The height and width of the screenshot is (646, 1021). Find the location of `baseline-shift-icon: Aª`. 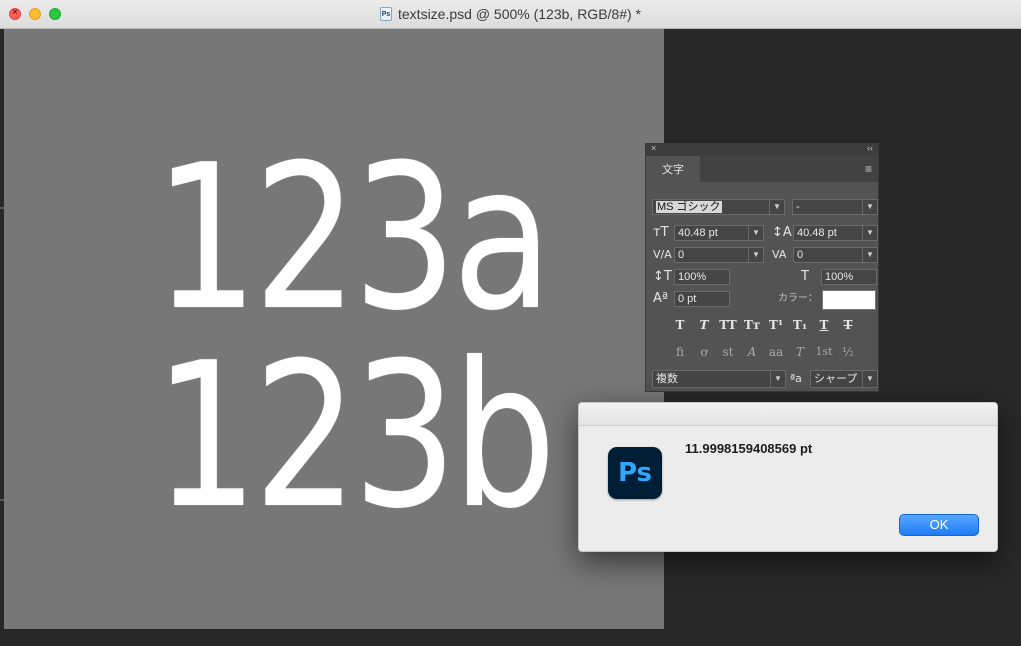

baseline-shift-icon: Aª is located at coordinates (661, 298).